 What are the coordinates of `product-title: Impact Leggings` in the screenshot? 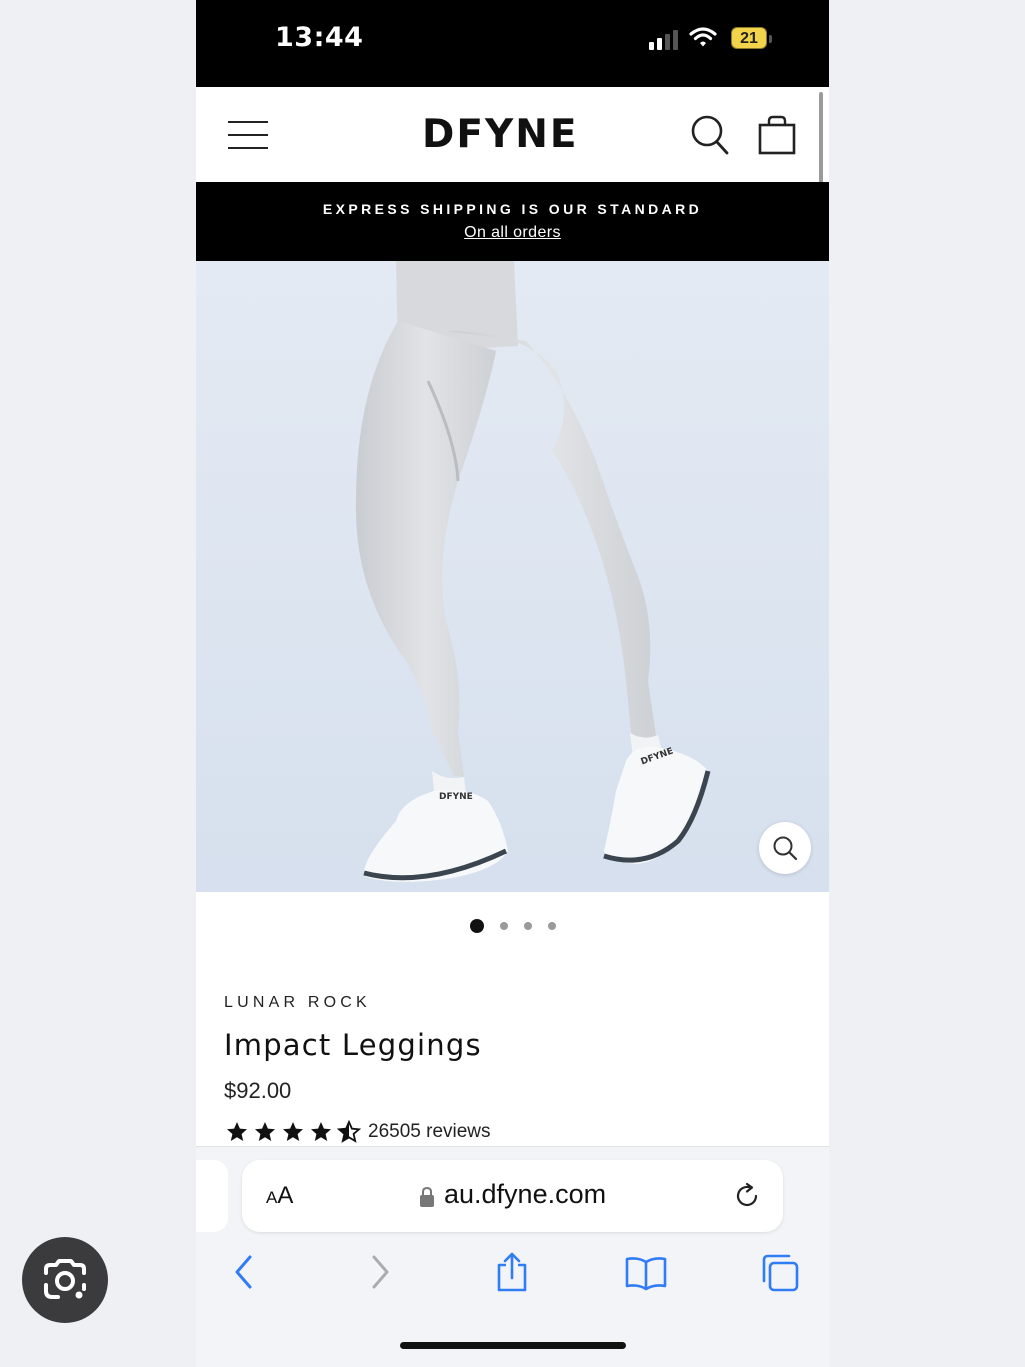 It's located at (353, 1045).